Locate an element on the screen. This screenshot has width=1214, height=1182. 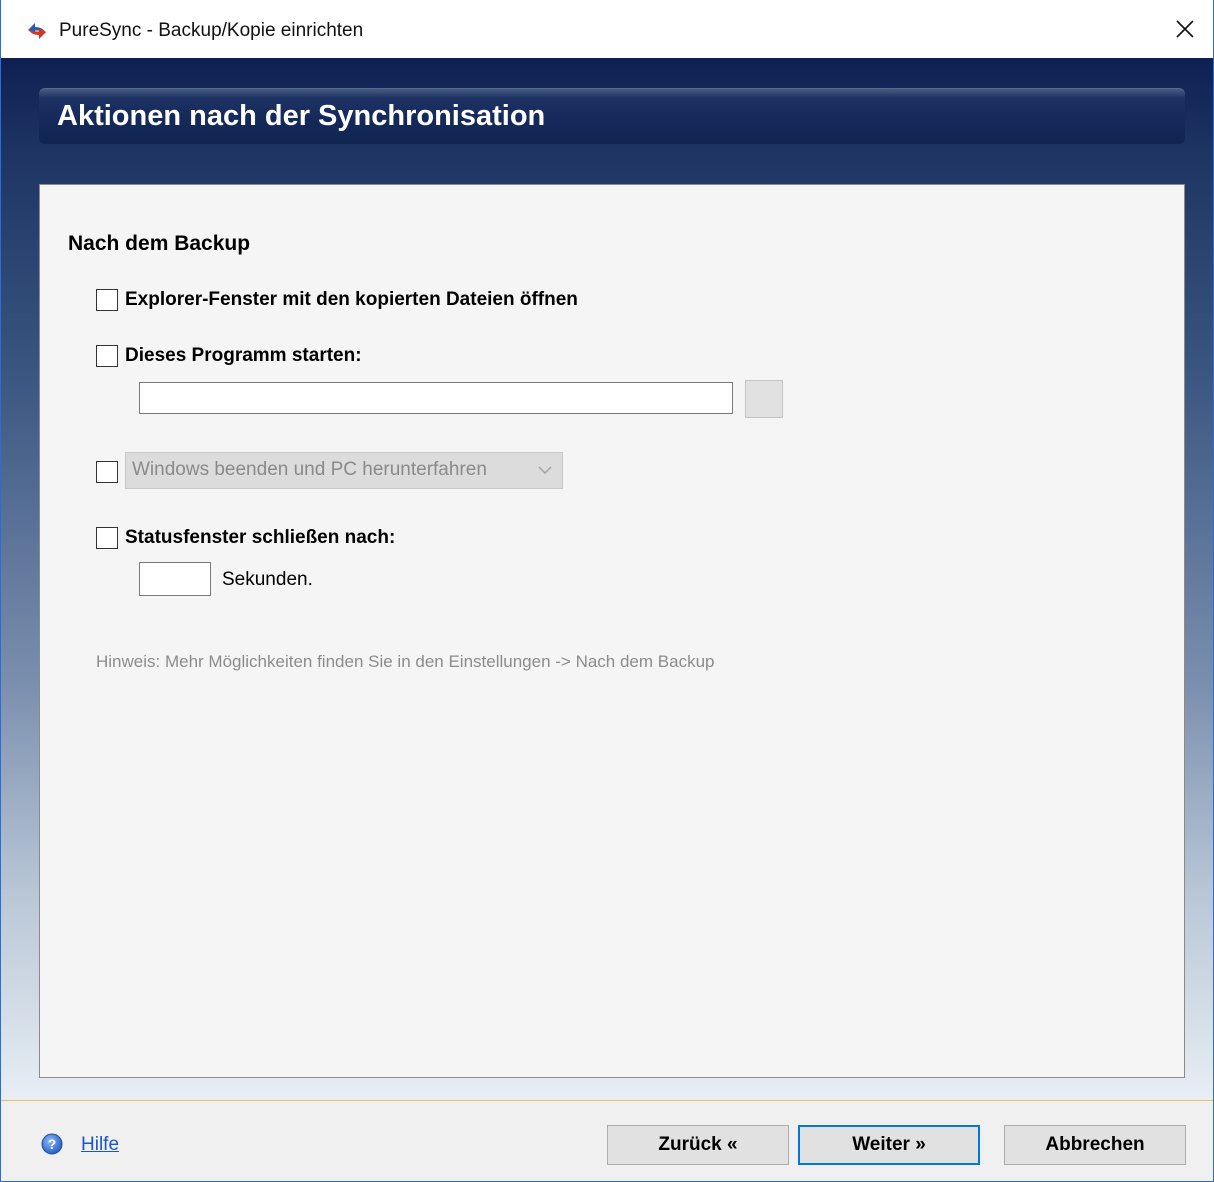
close-button is located at coordinates (1185, 29).